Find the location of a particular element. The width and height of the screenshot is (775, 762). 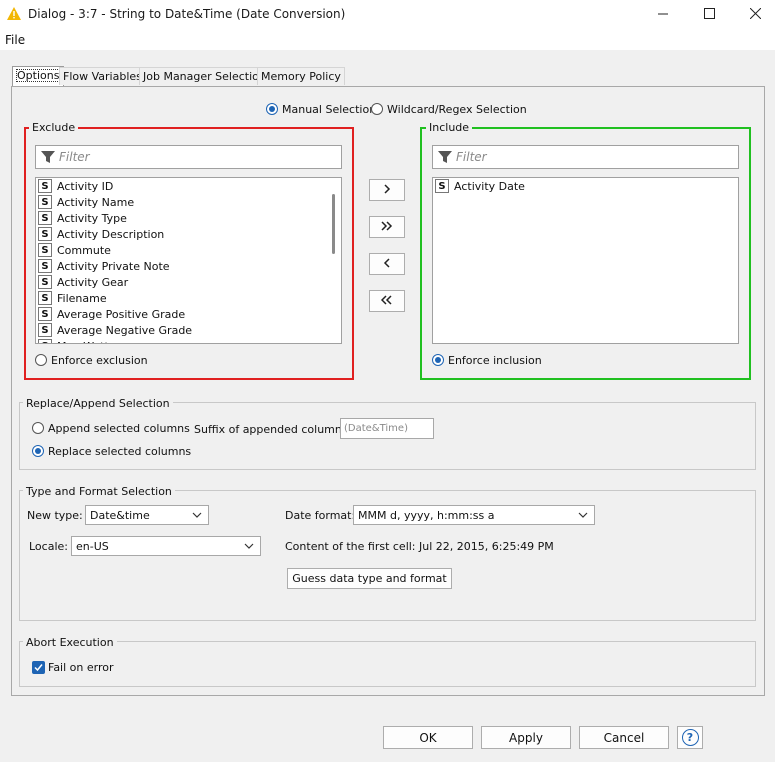

abort-execution-group is located at coordinates (387, 664).